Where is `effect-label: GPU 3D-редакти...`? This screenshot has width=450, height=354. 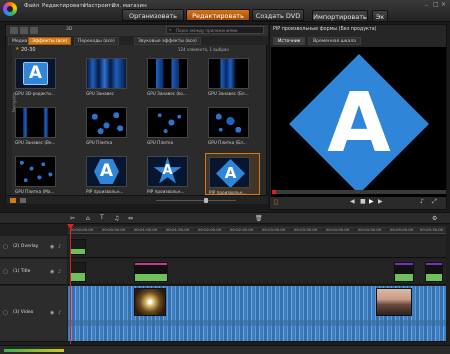 effect-label: GPU 3D-редакти... is located at coordinates (35, 93).